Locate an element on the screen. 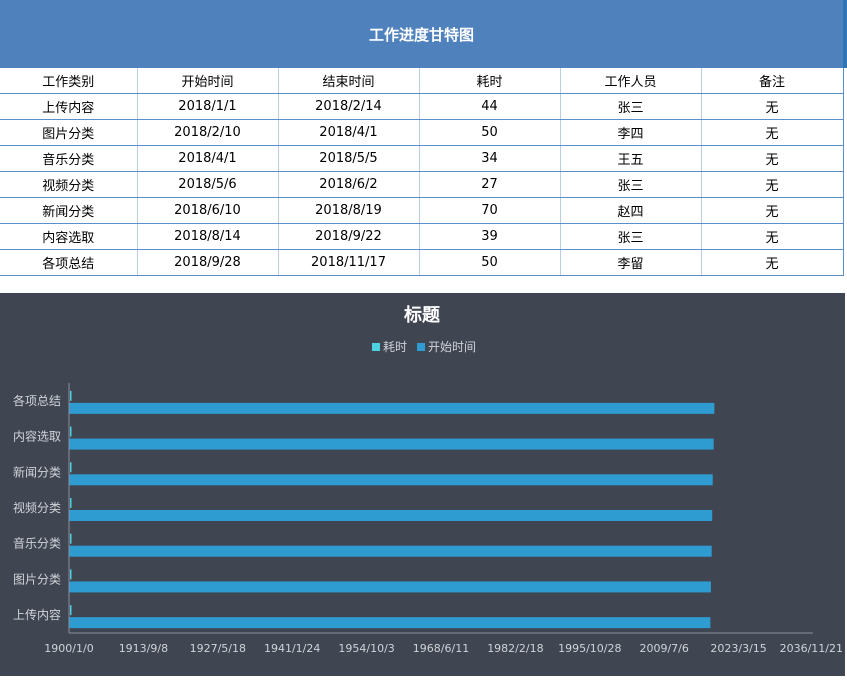 This screenshot has width=847, height=680. table-row: 内容选取 2018/8/14 2018/9/22 39 张三无 is located at coordinates (422, 236).